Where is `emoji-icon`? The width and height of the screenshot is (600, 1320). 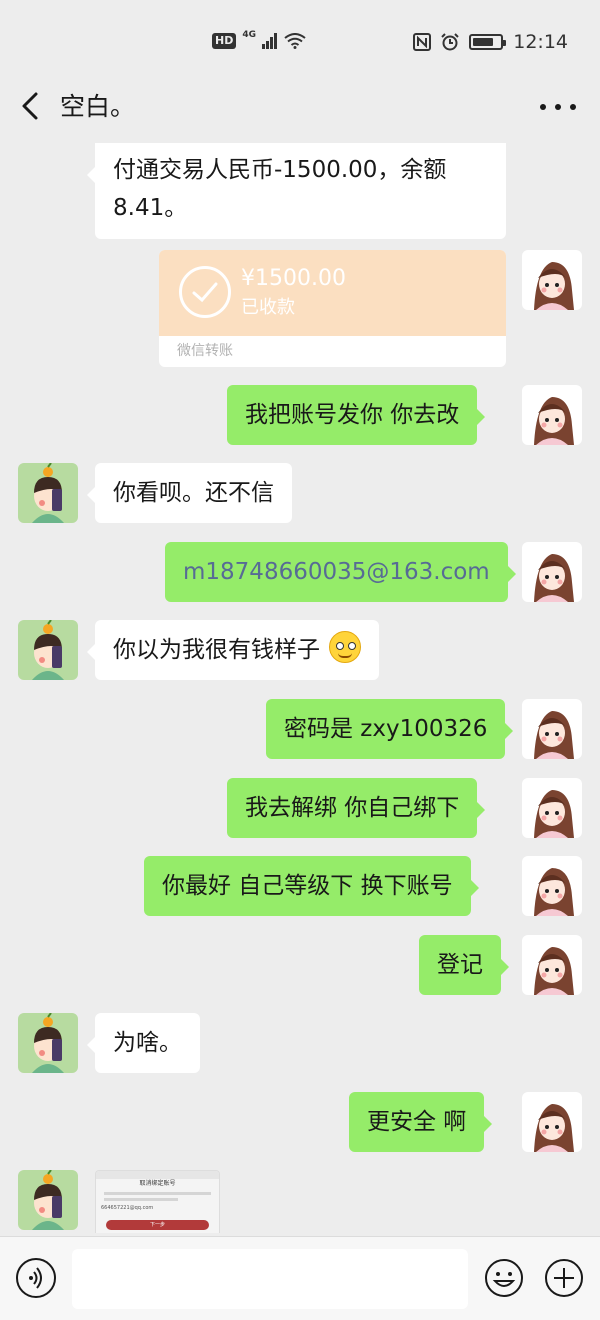 emoji-icon is located at coordinates (504, 1278).